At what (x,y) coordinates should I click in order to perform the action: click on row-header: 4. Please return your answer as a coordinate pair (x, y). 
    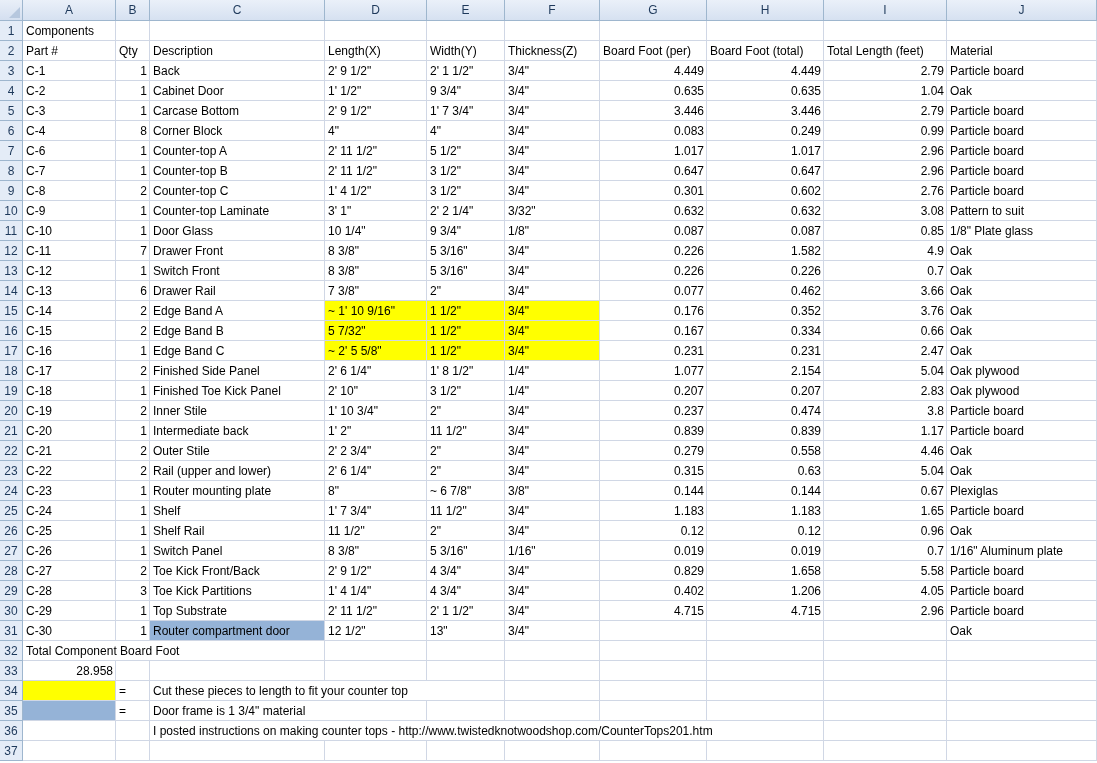
    Looking at the image, I should click on (11, 91).